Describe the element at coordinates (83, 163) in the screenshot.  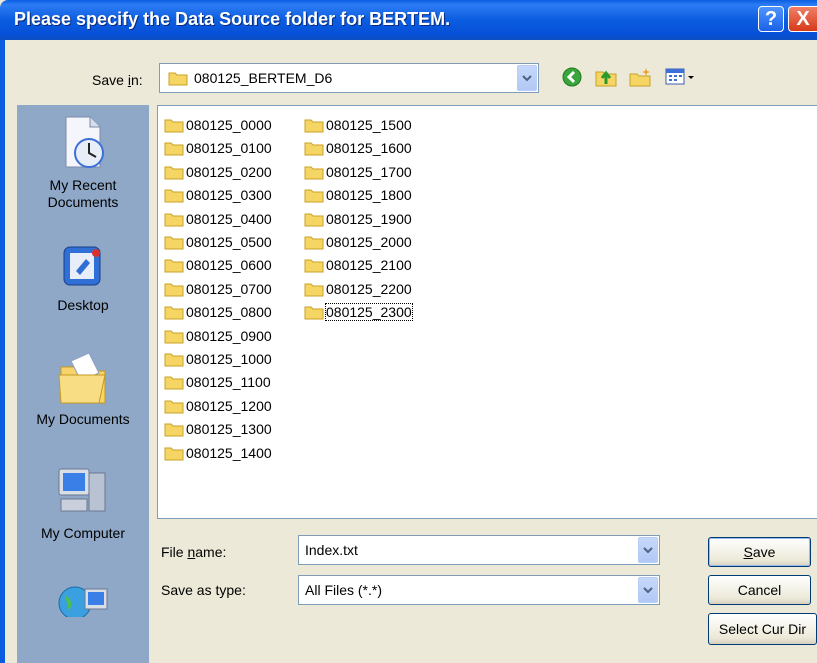
I see `place-my-recent-documents: My Recent Documents` at that location.